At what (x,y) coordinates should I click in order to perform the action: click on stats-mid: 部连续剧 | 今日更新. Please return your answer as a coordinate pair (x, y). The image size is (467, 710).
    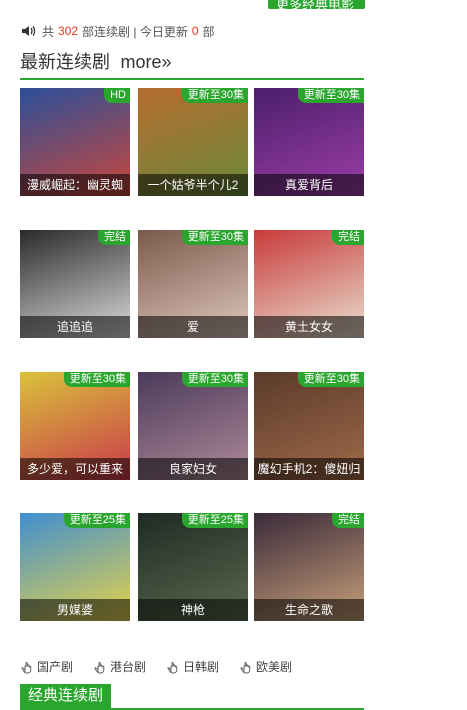
    Looking at the image, I should click on (135, 31).